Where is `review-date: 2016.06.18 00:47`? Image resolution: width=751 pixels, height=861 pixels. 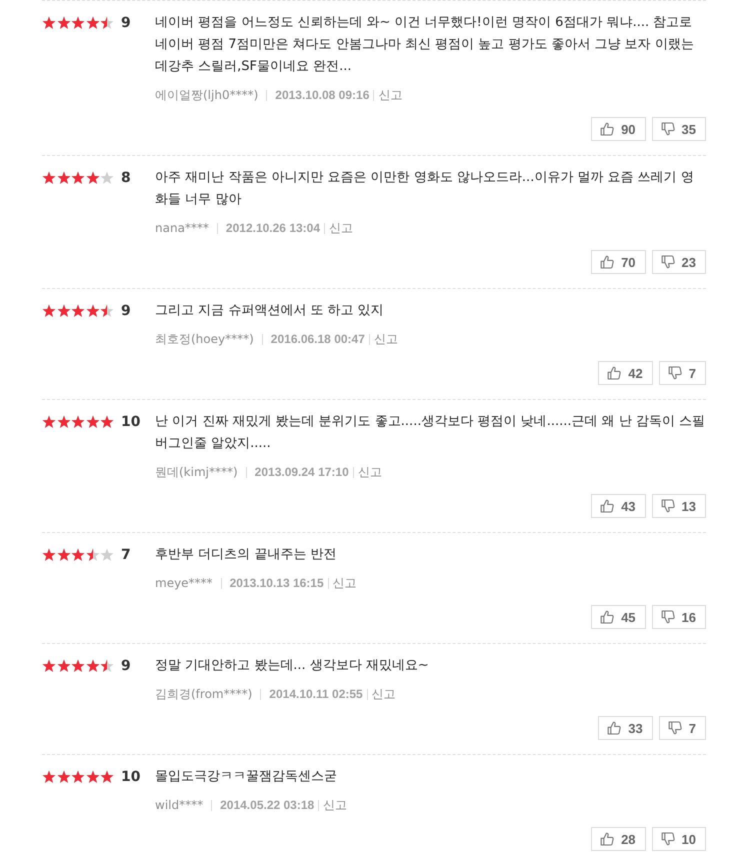
review-date: 2016.06.18 00:47 is located at coordinates (317, 339).